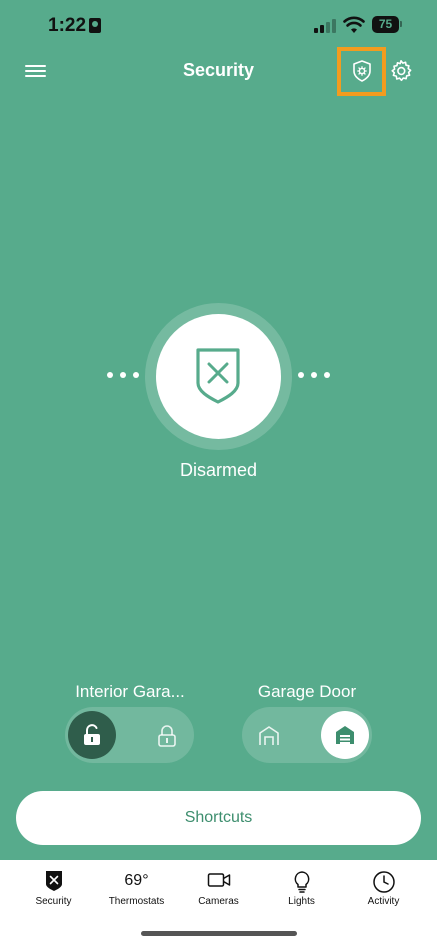 The image size is (437, 945). Describe the element at coordinates (129, 735) in the screenshot. I see `interior-garage-toggle` at that location.